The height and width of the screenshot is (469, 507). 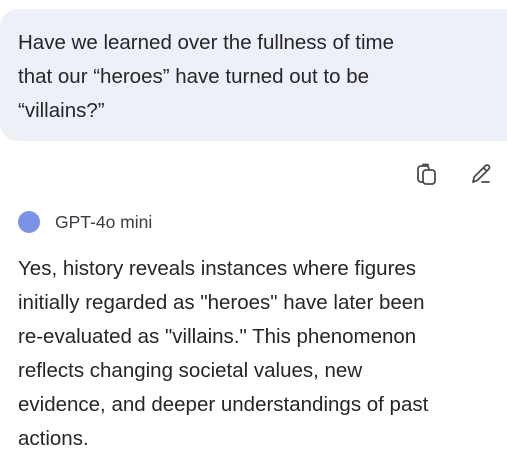 I want to click on model-name: GPT-4o mini, so click(x=104, y=221).